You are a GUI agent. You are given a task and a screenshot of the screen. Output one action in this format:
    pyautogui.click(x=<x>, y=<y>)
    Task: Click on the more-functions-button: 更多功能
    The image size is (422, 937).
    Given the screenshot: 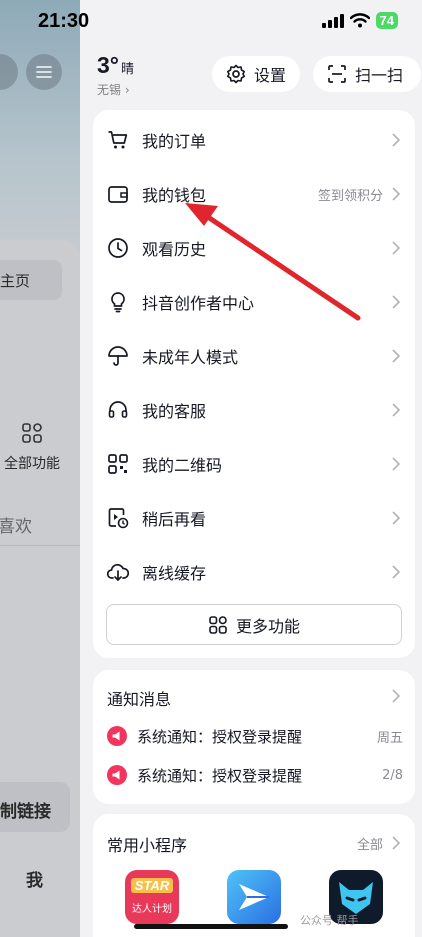 What is the action you would take?
    pyautogui.click(x=254, y=624)
    